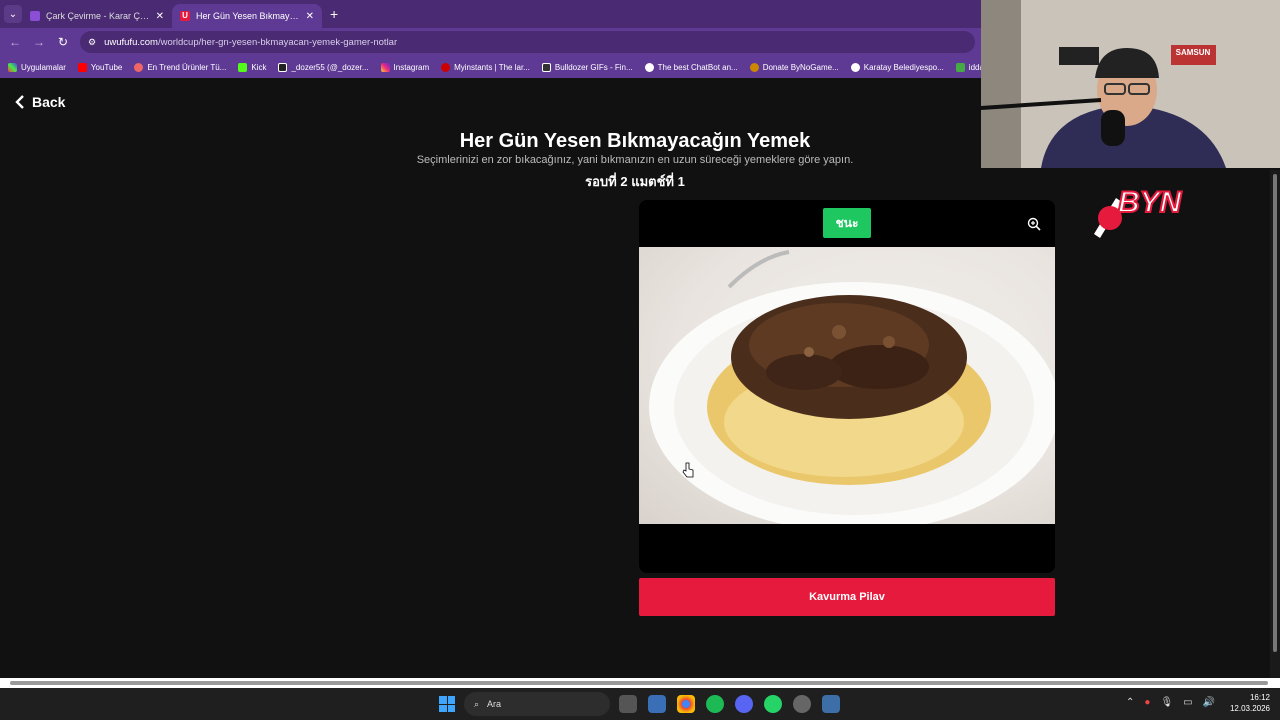 This screenshot has height=720, width=1280. What do you see at coordinates (715, 704) in the screenshot?
I see `spotify-icon` at bounding box center [715, 704].